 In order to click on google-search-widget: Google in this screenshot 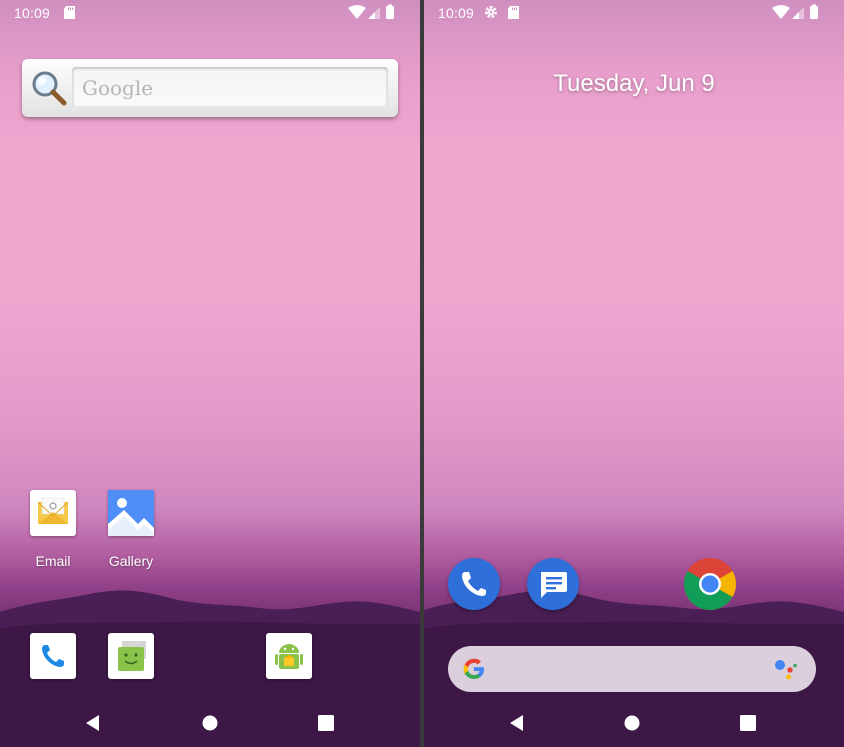, I will do `click(210, 88)`.